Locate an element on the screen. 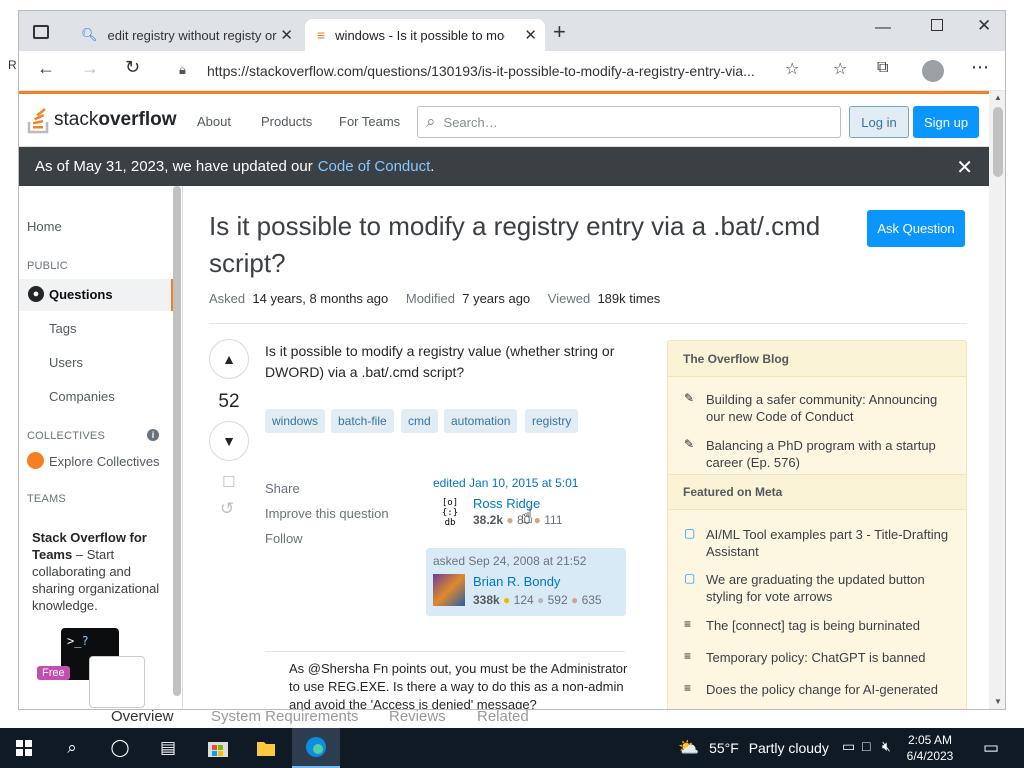  collectives-icon is located at coordinates (35, 460).